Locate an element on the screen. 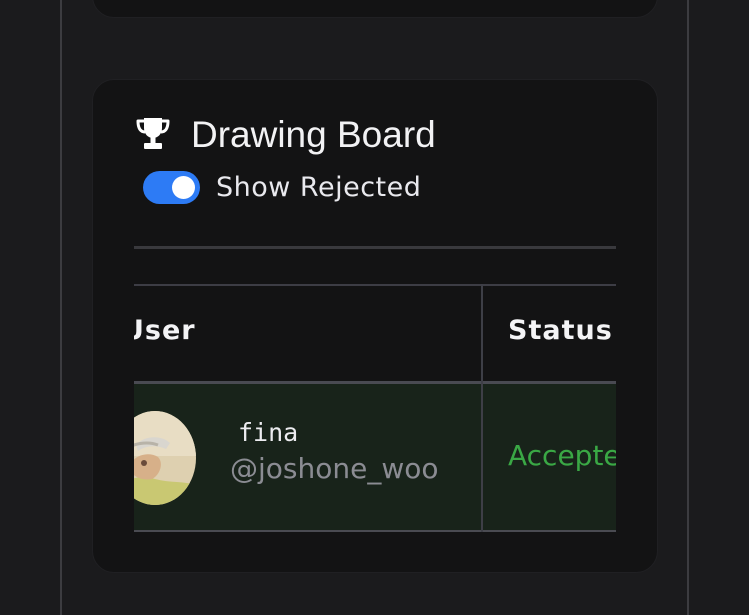 This screenshot has width=749, height=615. show-rejected-toggle is located at coordinates (171, 187).